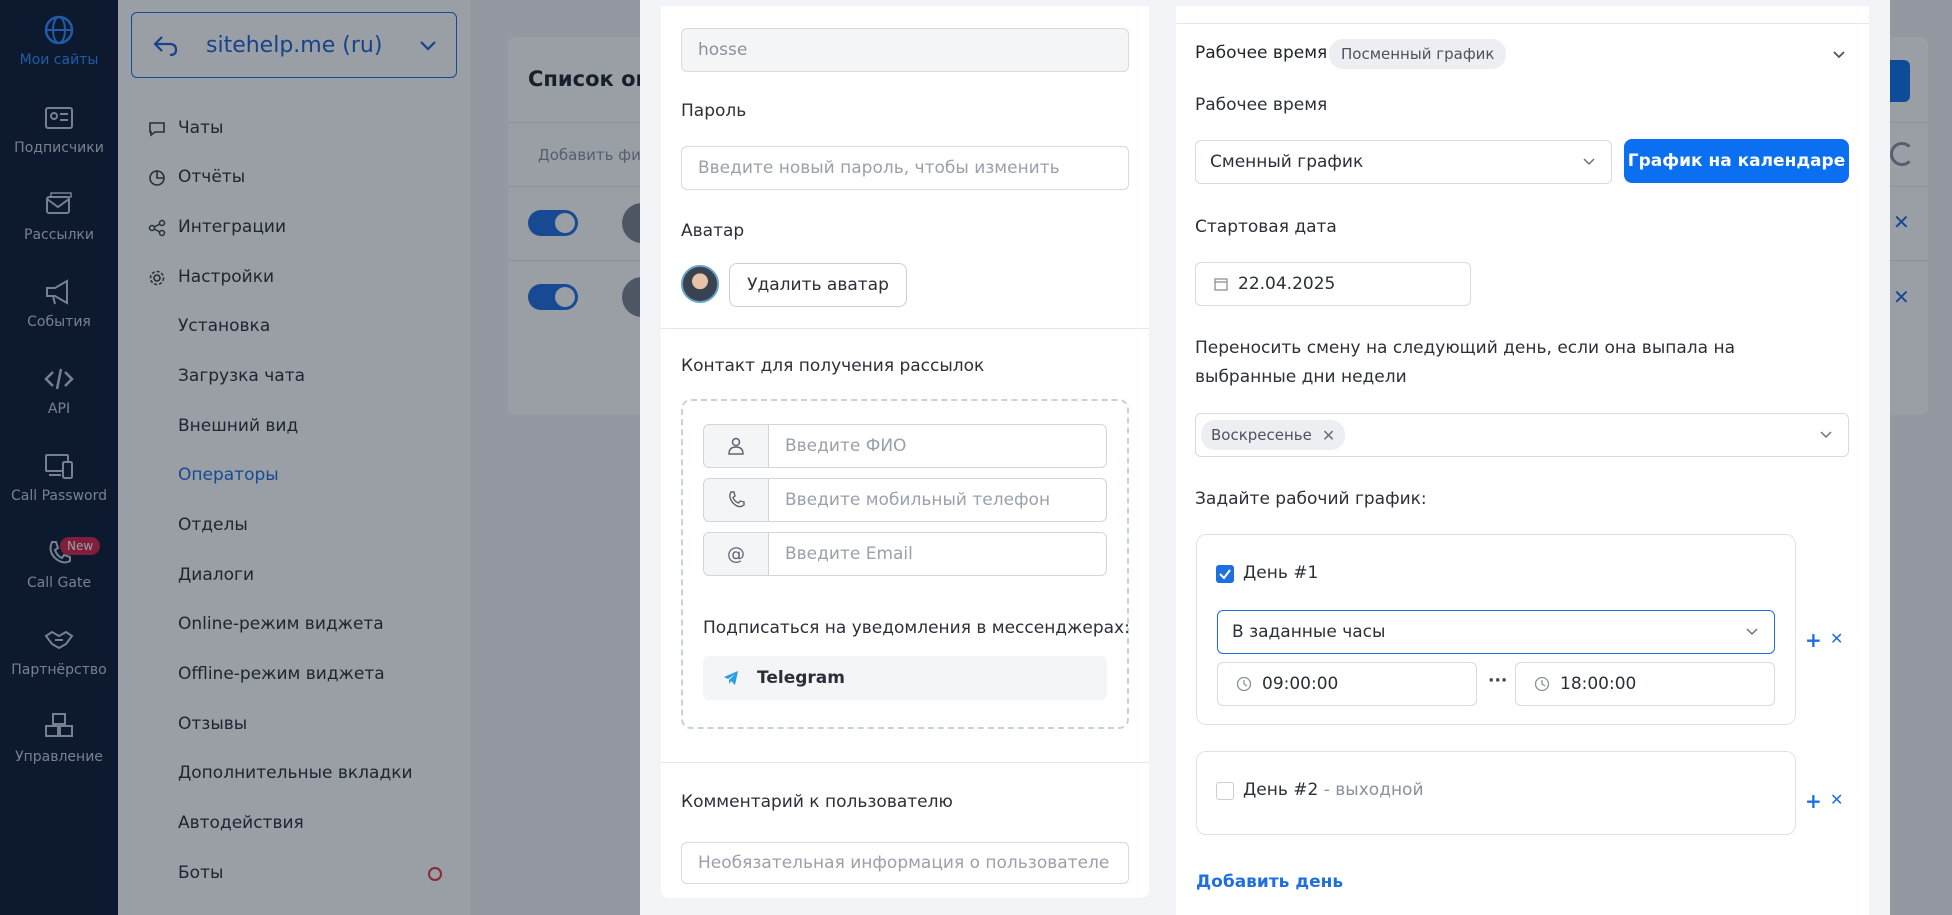  What do you see at coordinates (1287, 284) in the screenshot?
I see `start-date-value: 22.04.2025` at bounding box center [1287, 284].